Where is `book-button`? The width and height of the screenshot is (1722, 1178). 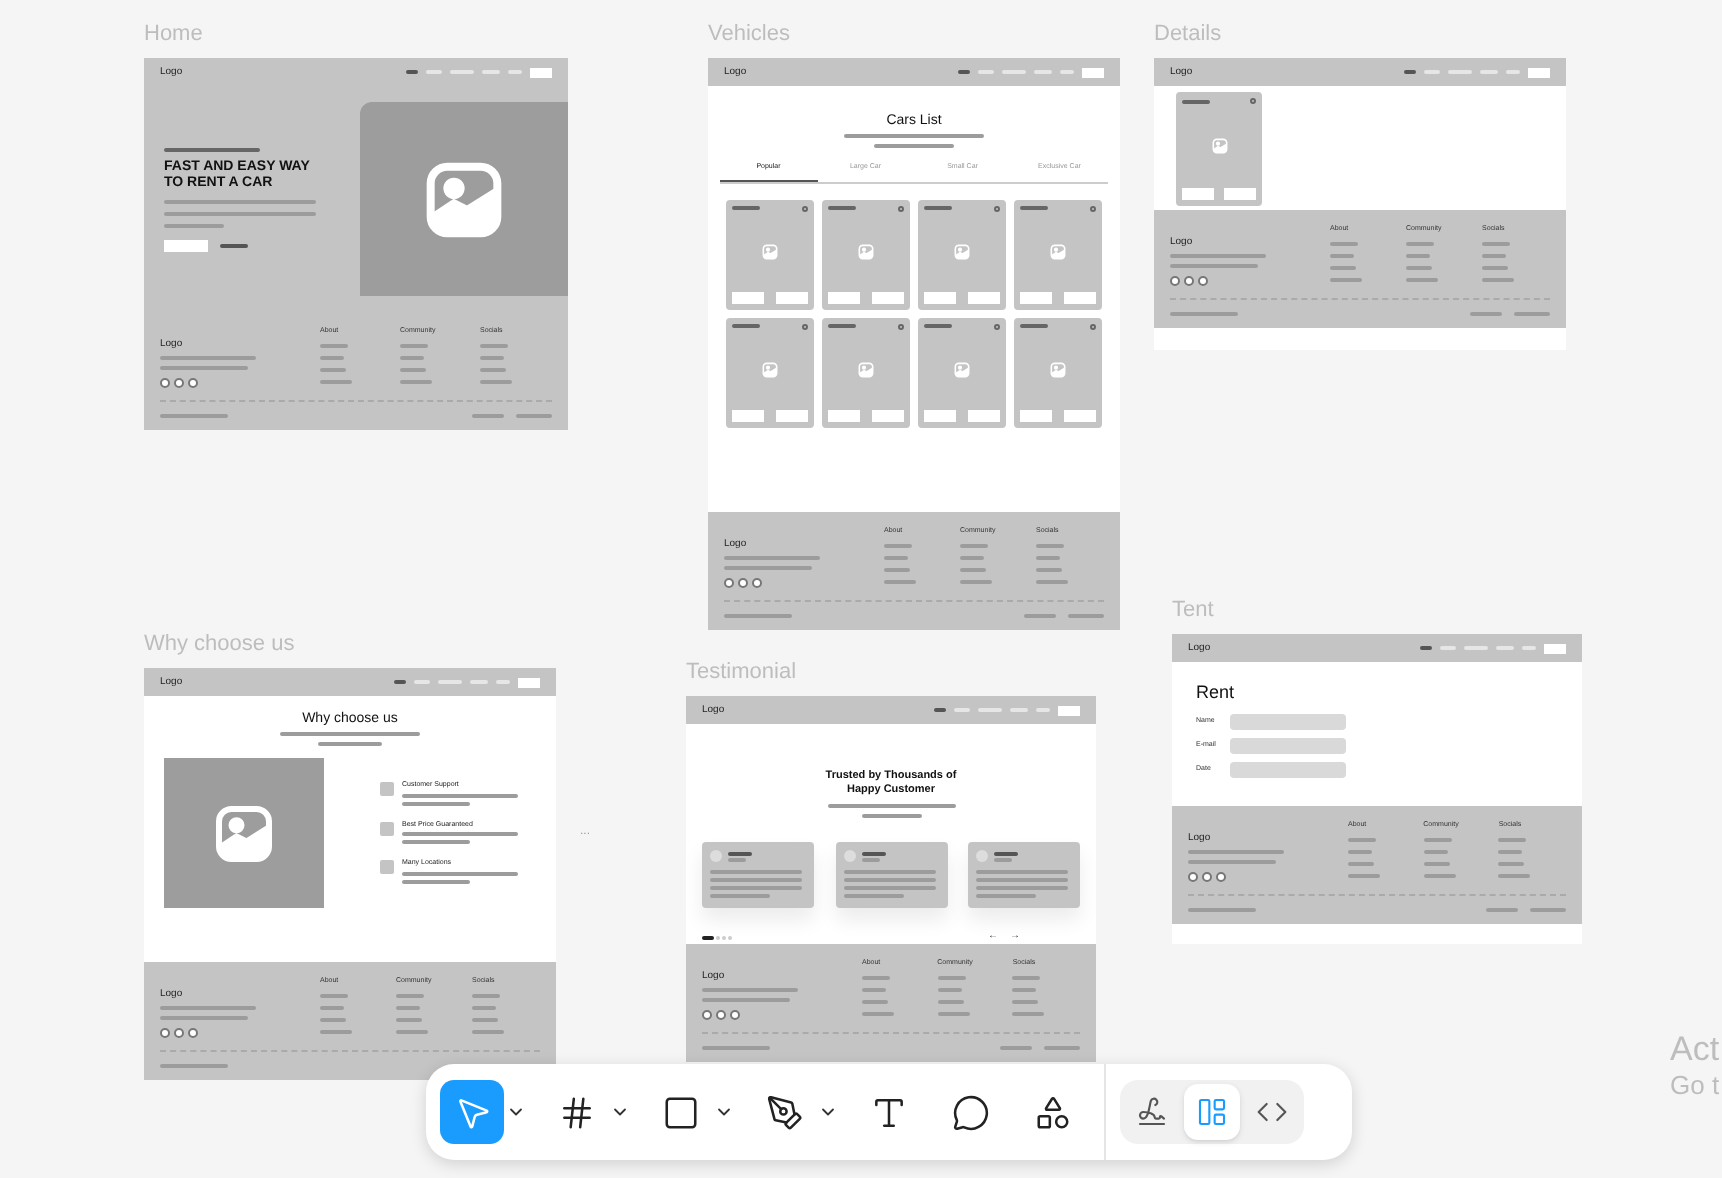 book-button is located at coordinates (186, 245).